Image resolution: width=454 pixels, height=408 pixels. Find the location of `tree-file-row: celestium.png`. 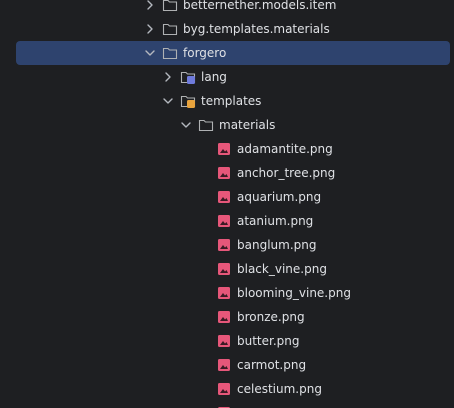

tree-file-row: celestium.png is located at coordinates (227, 389).